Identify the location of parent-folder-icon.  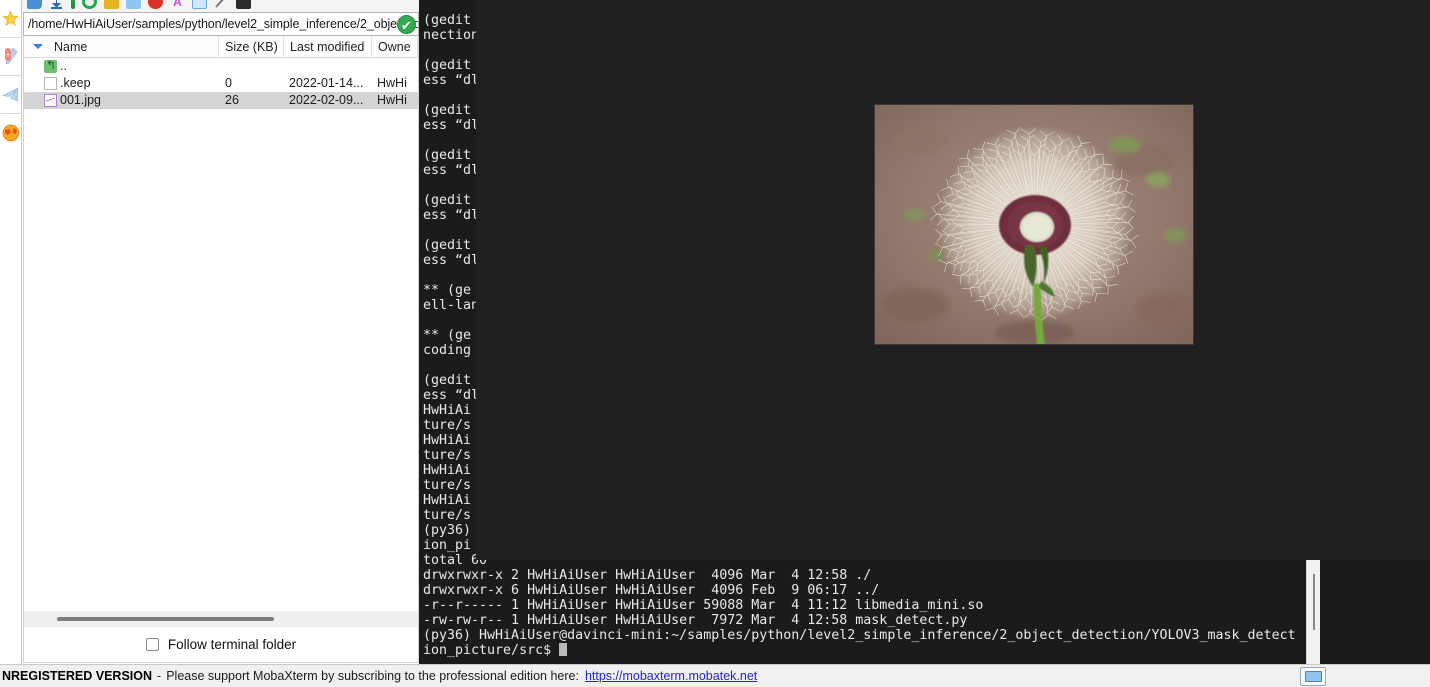
(50, 66).